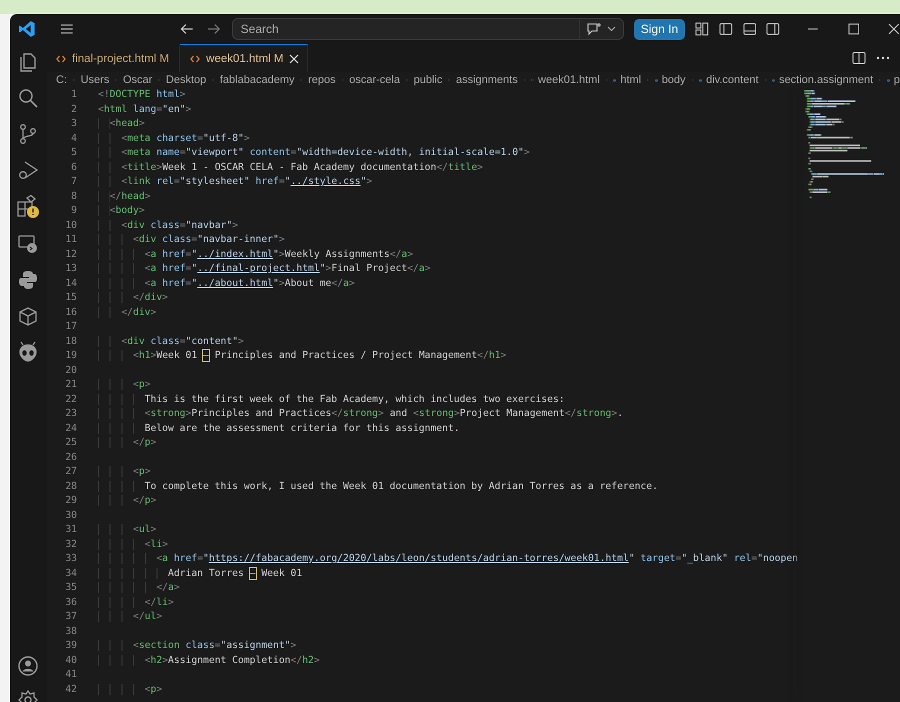  What do you see at coordinates (171, 341) in the screenshot?
I see `code-line: <div class="content">` at bounding box center [171, 341].